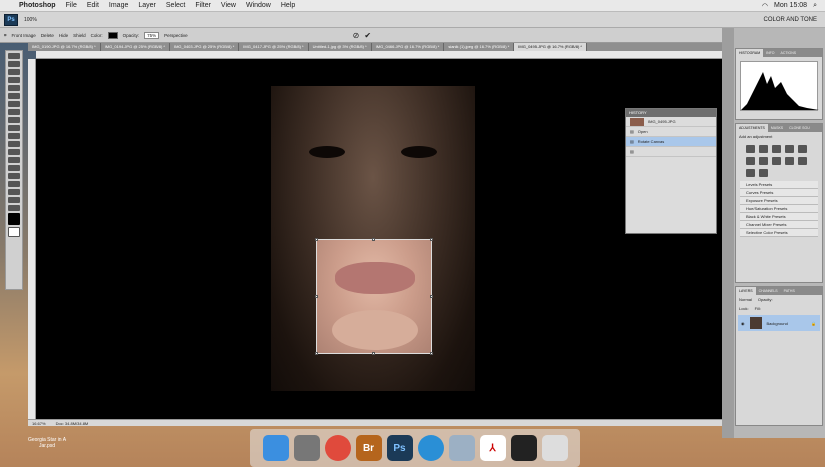 The height and width of the screenshot is (467, 825). Describe the element at coordinates (258, 5) in the screenshot. I see `menu-window: Window` at that location.